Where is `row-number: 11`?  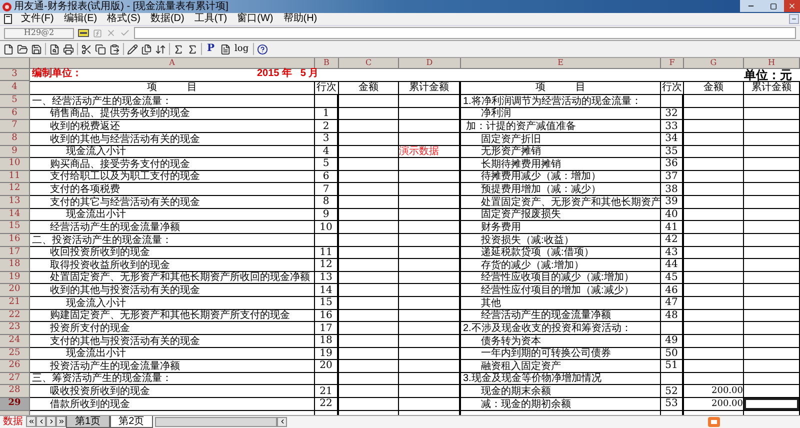
row-number: 11 is located at coordinates (15, 177).